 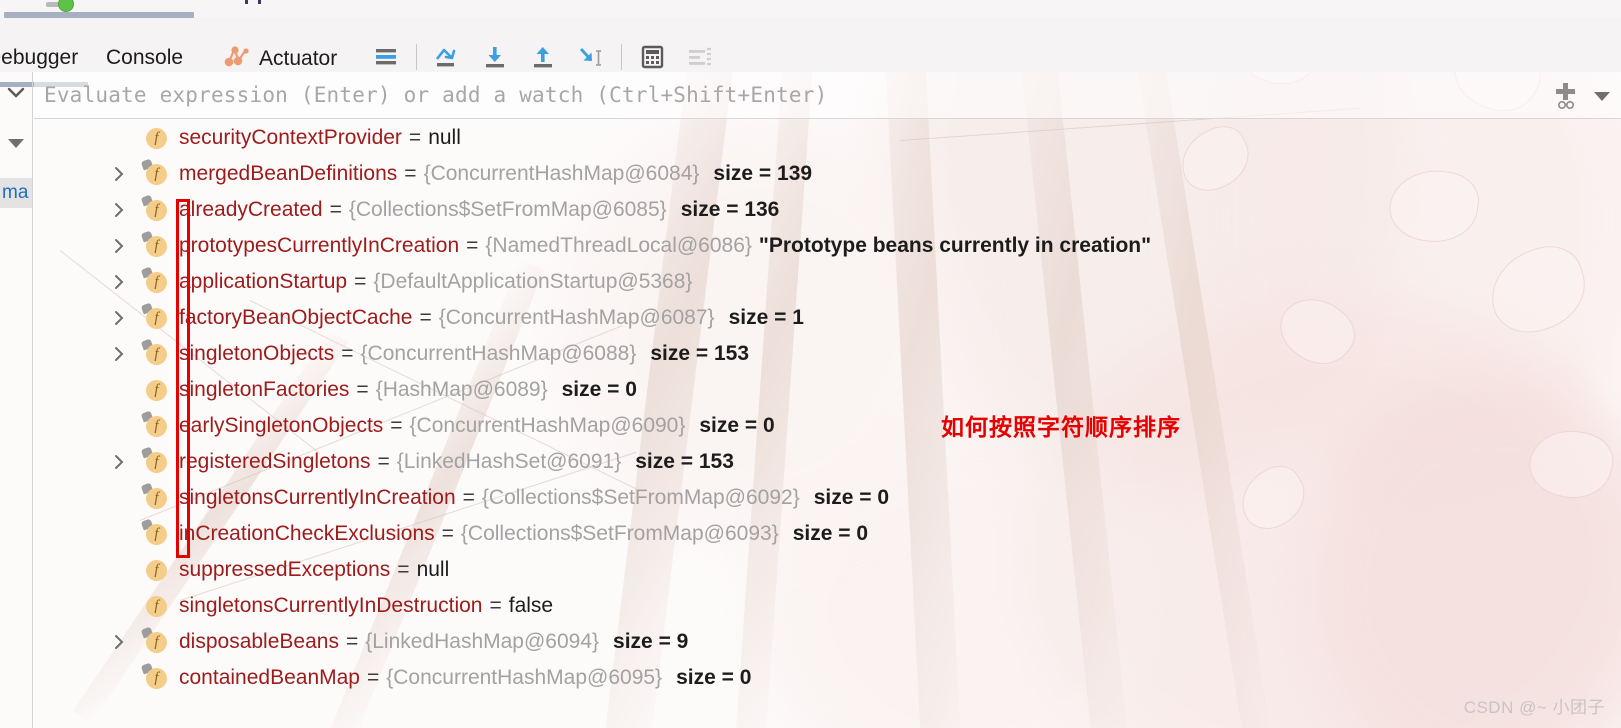 What do you see at coordinates (317, 497) in the screenshot?
I see `variable-name: singletonsCurrentlyInCreation` at bounding box center [317, 497].